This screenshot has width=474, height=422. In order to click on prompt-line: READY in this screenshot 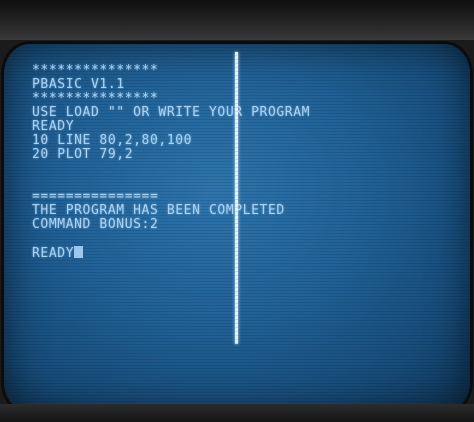, I will do `click(242, 253)`.